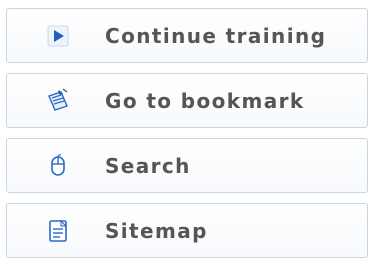 This screenshot has width=369, height=267. What do you see at coordinates (58, 101) in the screenshot?
I see `bookmark-icon` at bounding box center [58, 101].